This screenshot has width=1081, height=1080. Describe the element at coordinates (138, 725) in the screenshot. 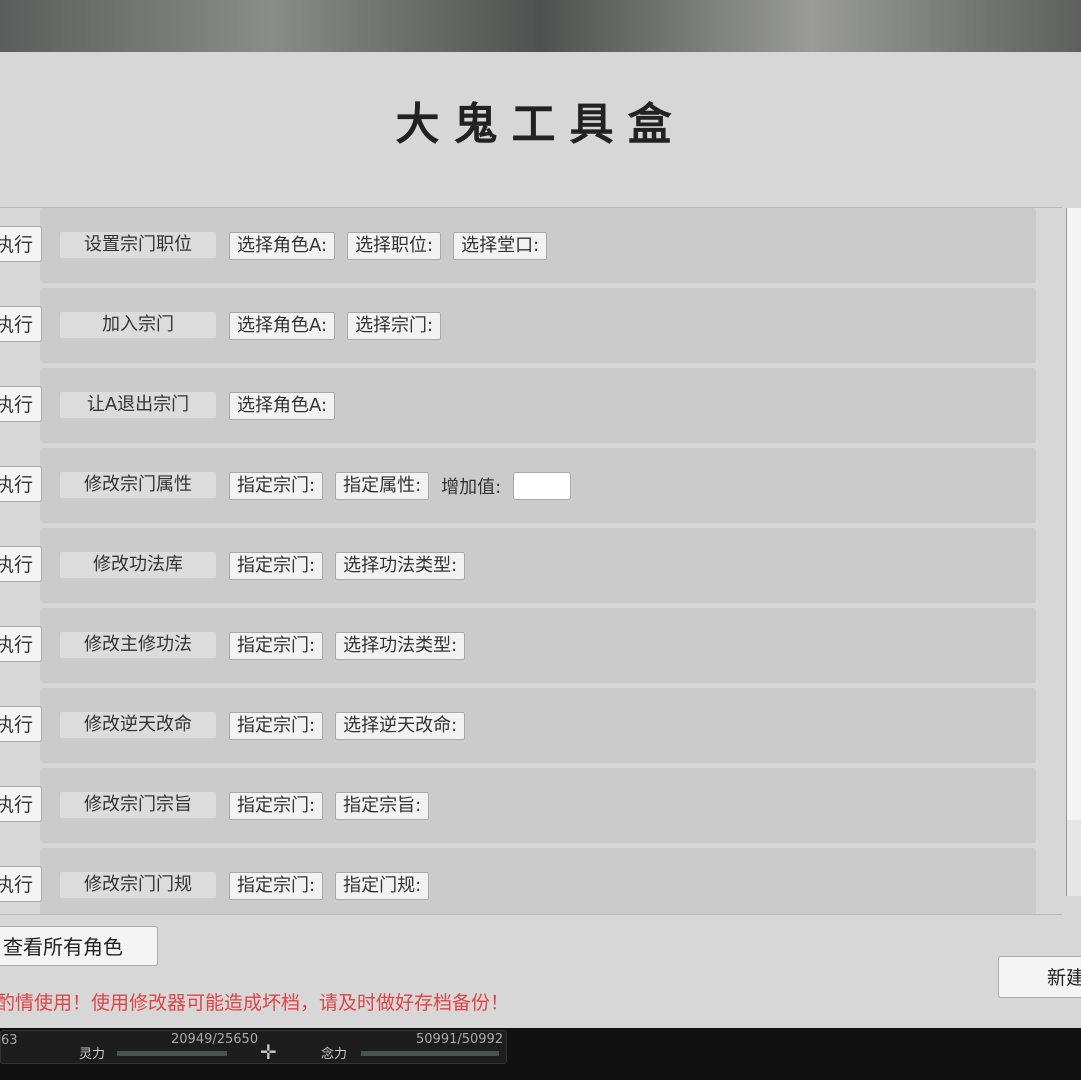

I see `action-label: 修改逆天改命` at that location.